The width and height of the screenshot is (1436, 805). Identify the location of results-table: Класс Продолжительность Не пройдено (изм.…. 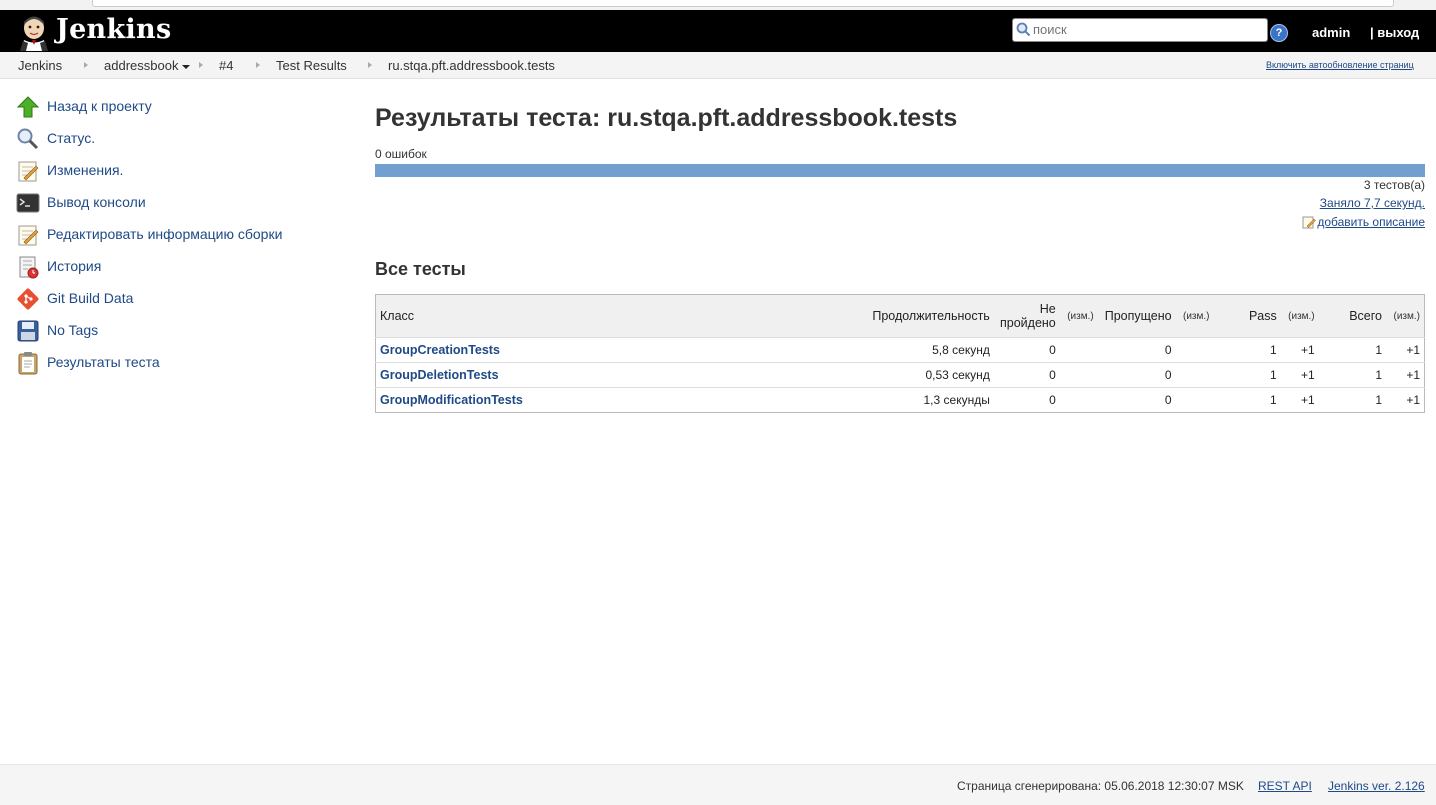
(900, 353).